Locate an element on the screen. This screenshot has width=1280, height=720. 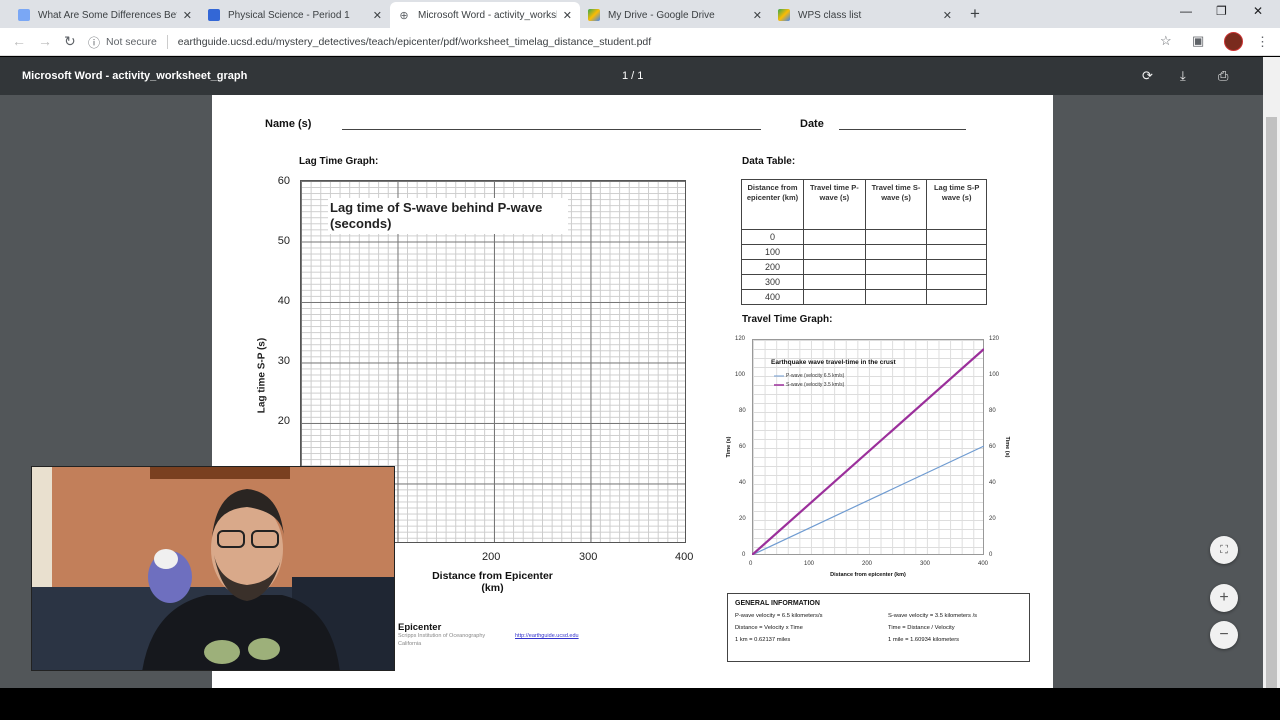
y-tick: 20 is located at coordinates (283, 421).